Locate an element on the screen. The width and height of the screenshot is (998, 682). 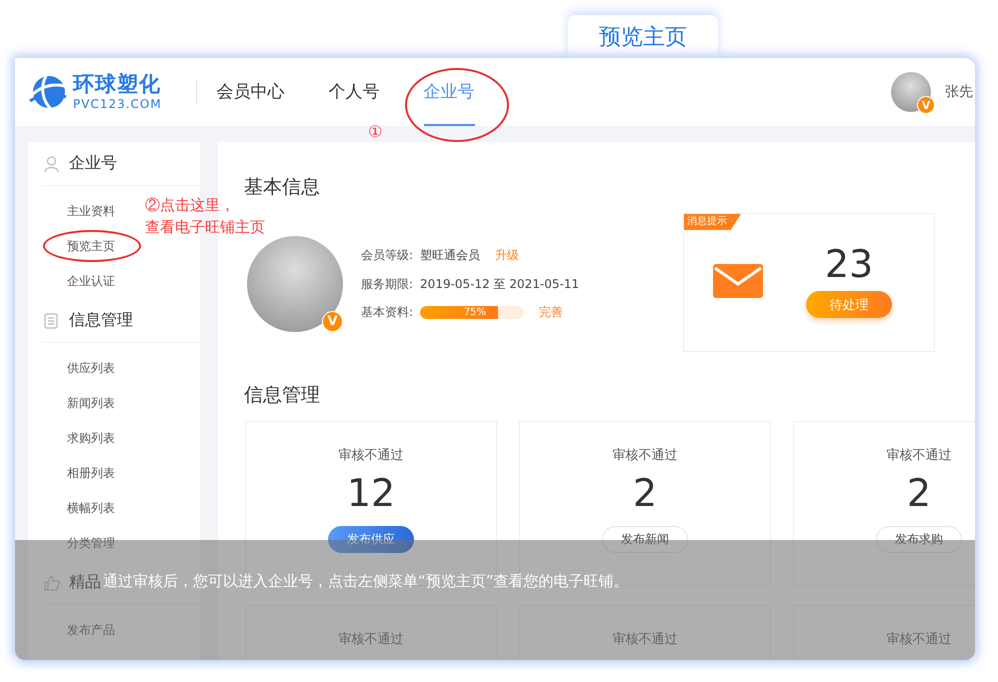
field-value: 塑旺通会员 is located at coordinates (450, 255).